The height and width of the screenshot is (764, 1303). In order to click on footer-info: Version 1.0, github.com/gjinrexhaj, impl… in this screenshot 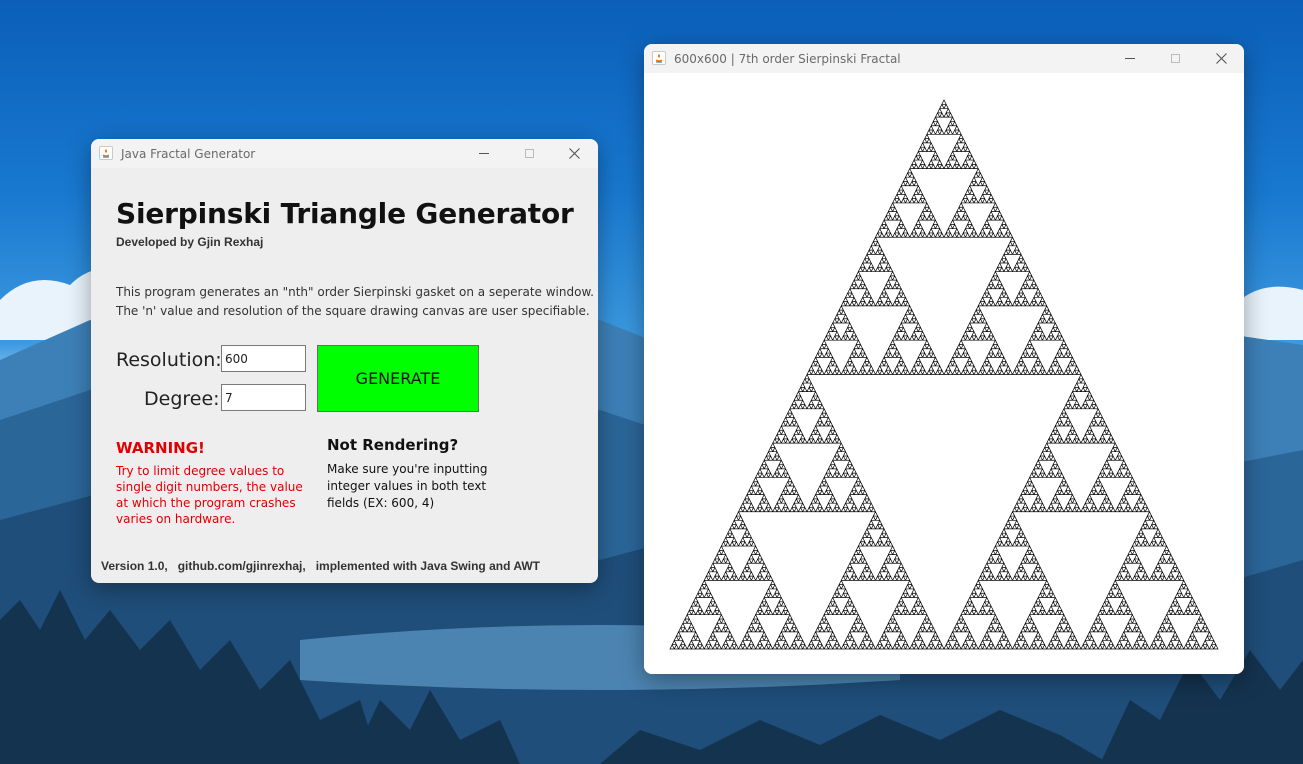, I will do `click(320, 566)`.